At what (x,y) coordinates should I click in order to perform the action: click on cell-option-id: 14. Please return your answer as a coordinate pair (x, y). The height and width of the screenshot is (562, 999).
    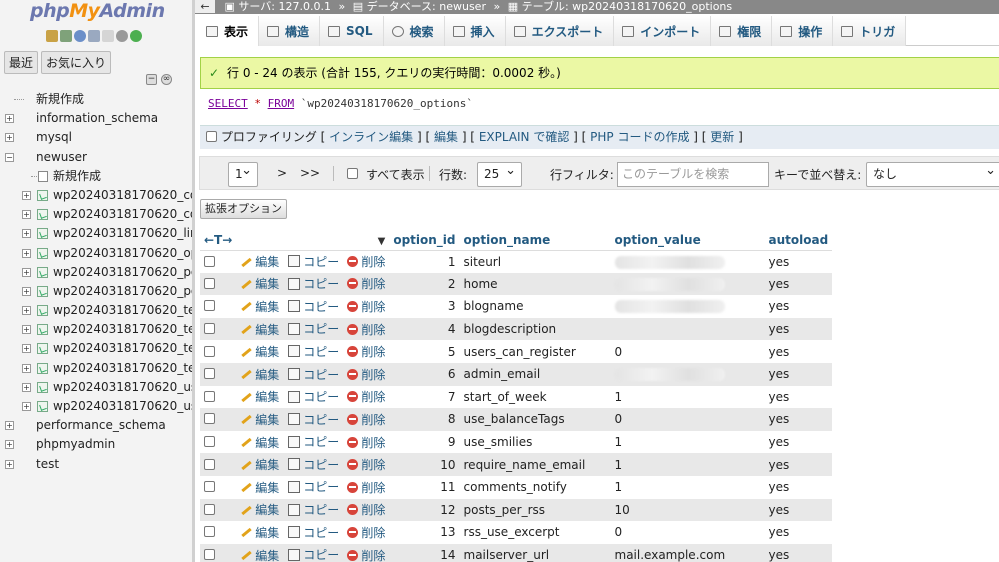
    Looking at the image, I should click on (424, 552).